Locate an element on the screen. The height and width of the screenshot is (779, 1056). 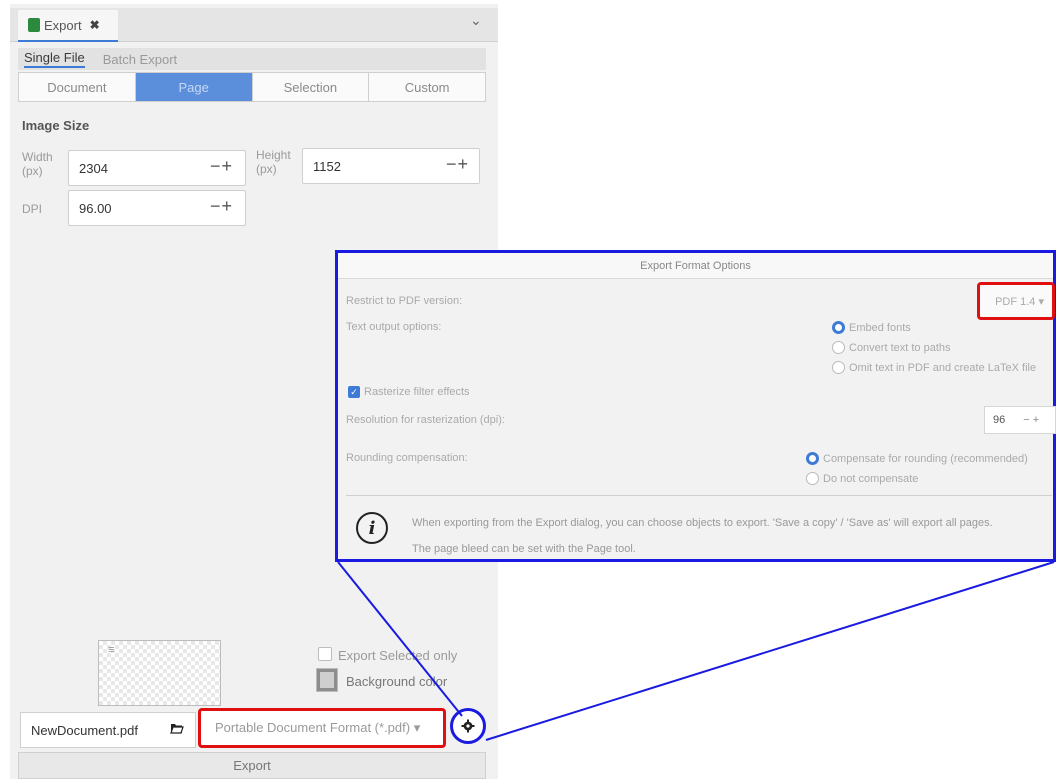
export-tab: Export ✖ is located at coordinates (68, 26).